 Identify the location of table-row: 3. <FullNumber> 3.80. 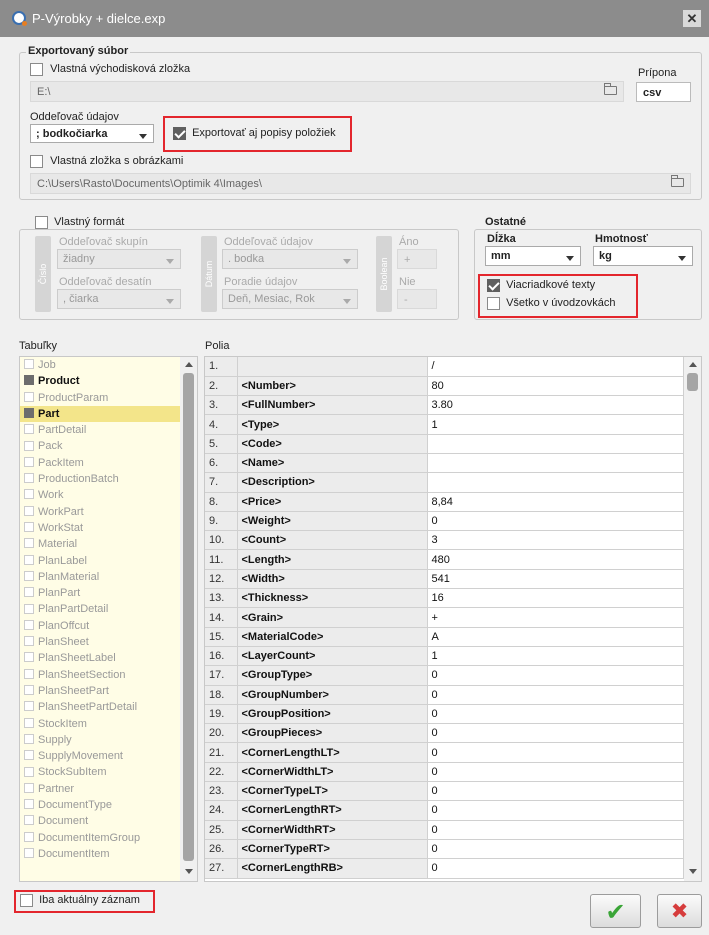
(444, 405).